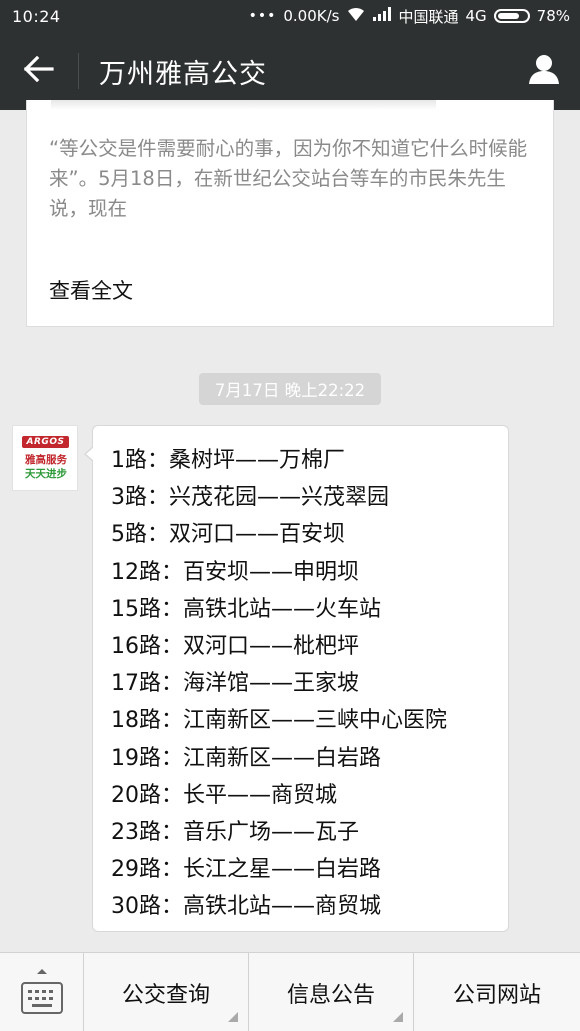 Image resolution: width=580 pixels, height=1031 pixels. What do you see at coordinates (428, 16) in the screenshot?
I see `carrier-name: 中国联通` at bounding box center [428, 16].